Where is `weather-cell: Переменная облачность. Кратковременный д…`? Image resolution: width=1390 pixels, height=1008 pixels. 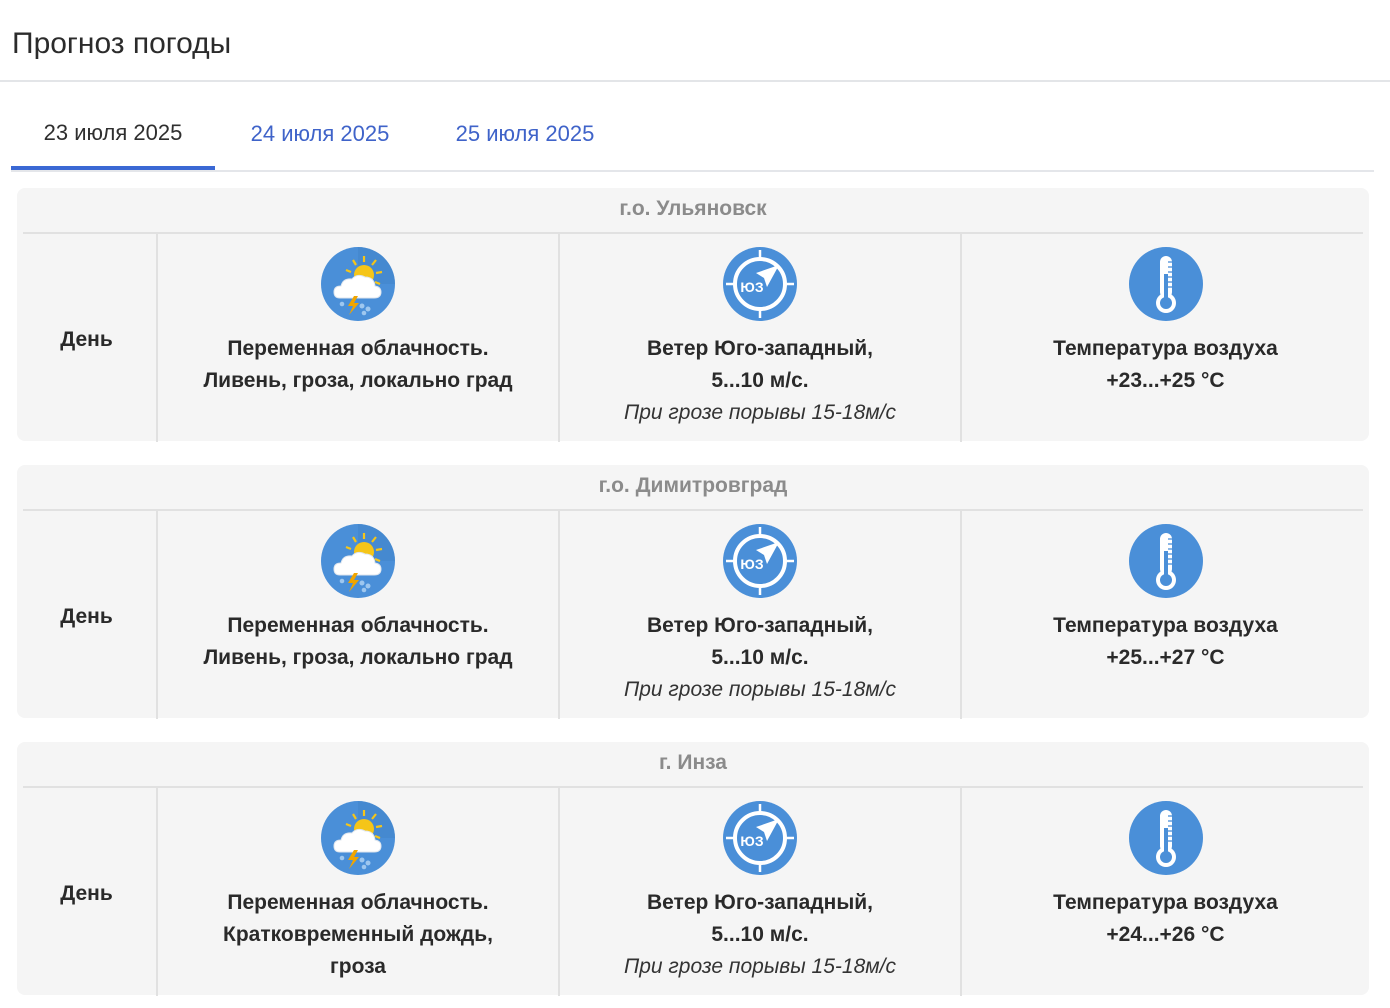 weather-cell: Переменная облачность. Кратковременный д… is located at coordinates (359, 892).